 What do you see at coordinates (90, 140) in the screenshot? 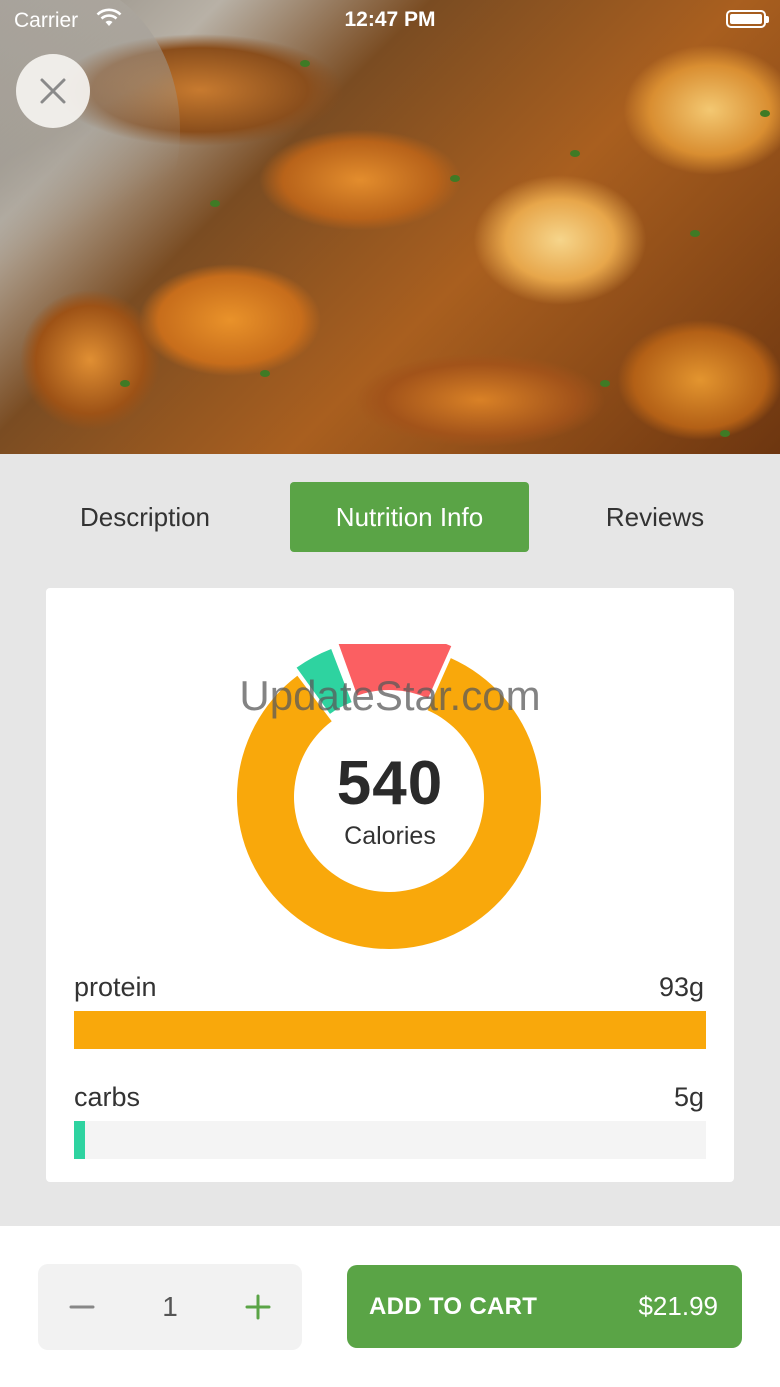
I see `pan-rim` at bounding box center [90, 140].